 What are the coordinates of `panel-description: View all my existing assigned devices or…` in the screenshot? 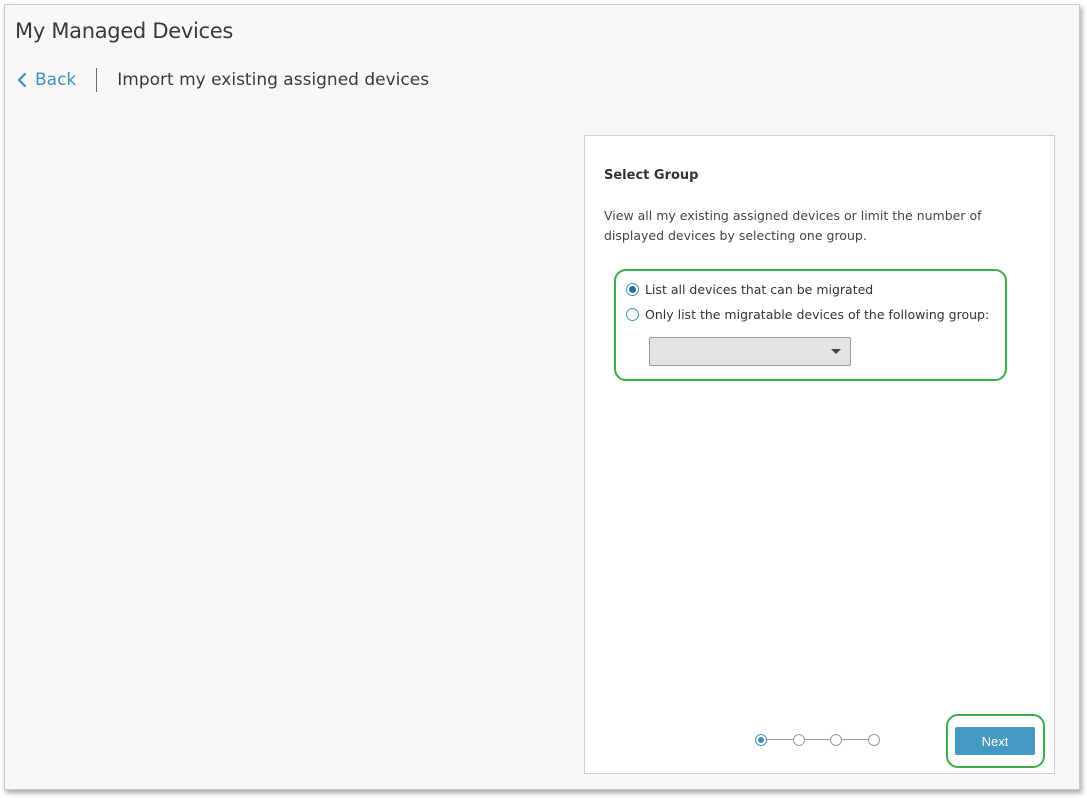 It's located at (793, 225).